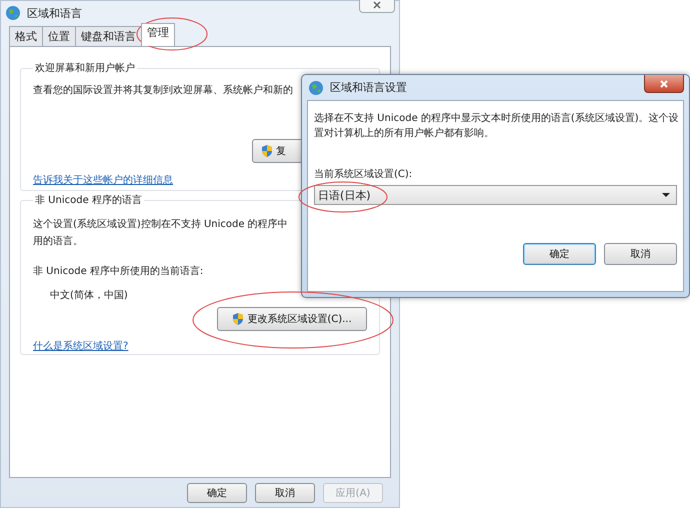 The image size is (690, 510). Describe the element at coordinates (161, 224) in the screenshot. I see `description-text: 这个设置(系统区域设置)控制在不支持 Unicode 的程序中` at that location.